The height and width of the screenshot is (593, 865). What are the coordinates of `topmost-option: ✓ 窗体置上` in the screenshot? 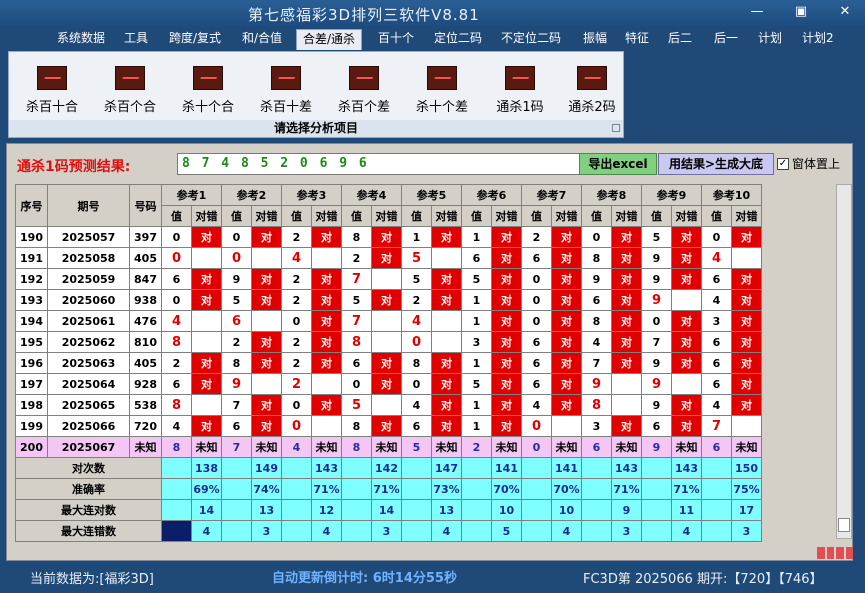 It's located at (808, 163).